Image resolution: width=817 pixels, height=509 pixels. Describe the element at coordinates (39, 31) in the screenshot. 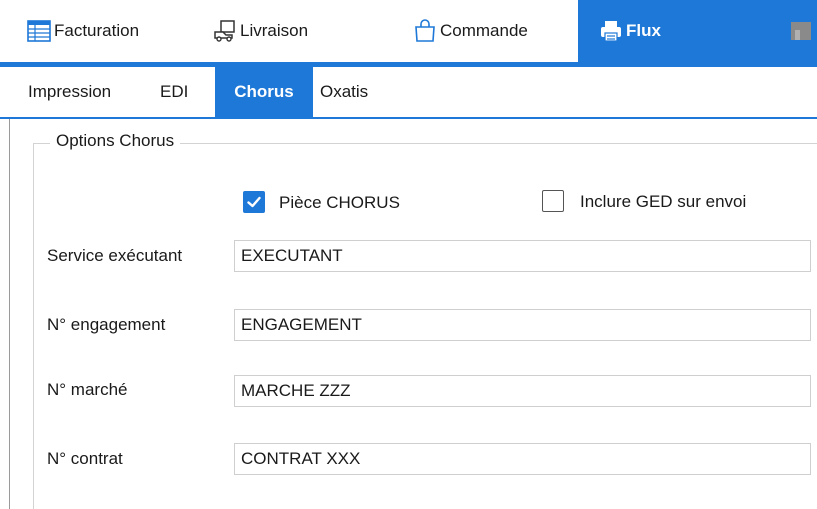

I see `invoice-table-icon` at that location.